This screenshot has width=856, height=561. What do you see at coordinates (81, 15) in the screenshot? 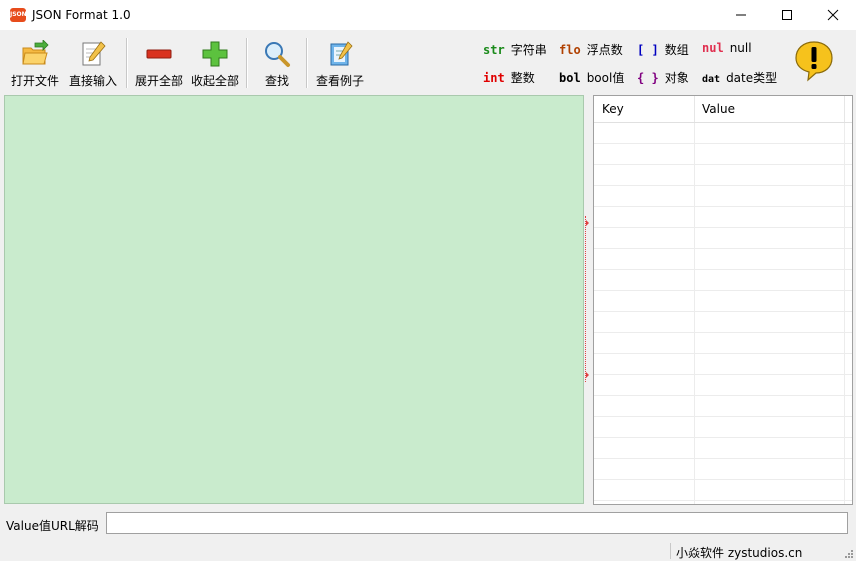
I see `window-title: JSON Format 1.0` at bounding box center [81, 15].